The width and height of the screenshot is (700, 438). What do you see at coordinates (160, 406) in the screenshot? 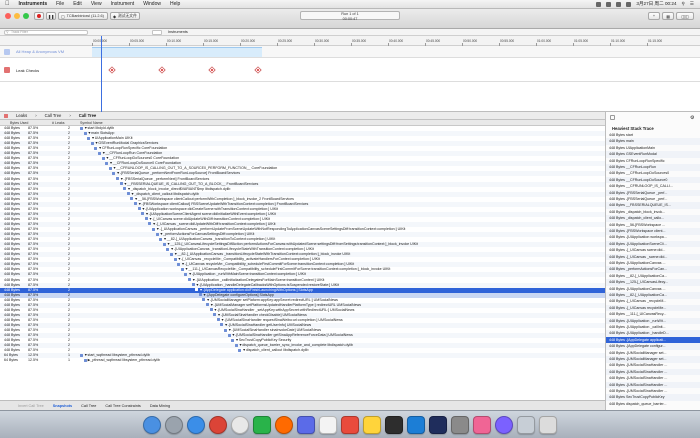
I see `tab-data-mining: Data Mining` at bounding box center [160, 406].